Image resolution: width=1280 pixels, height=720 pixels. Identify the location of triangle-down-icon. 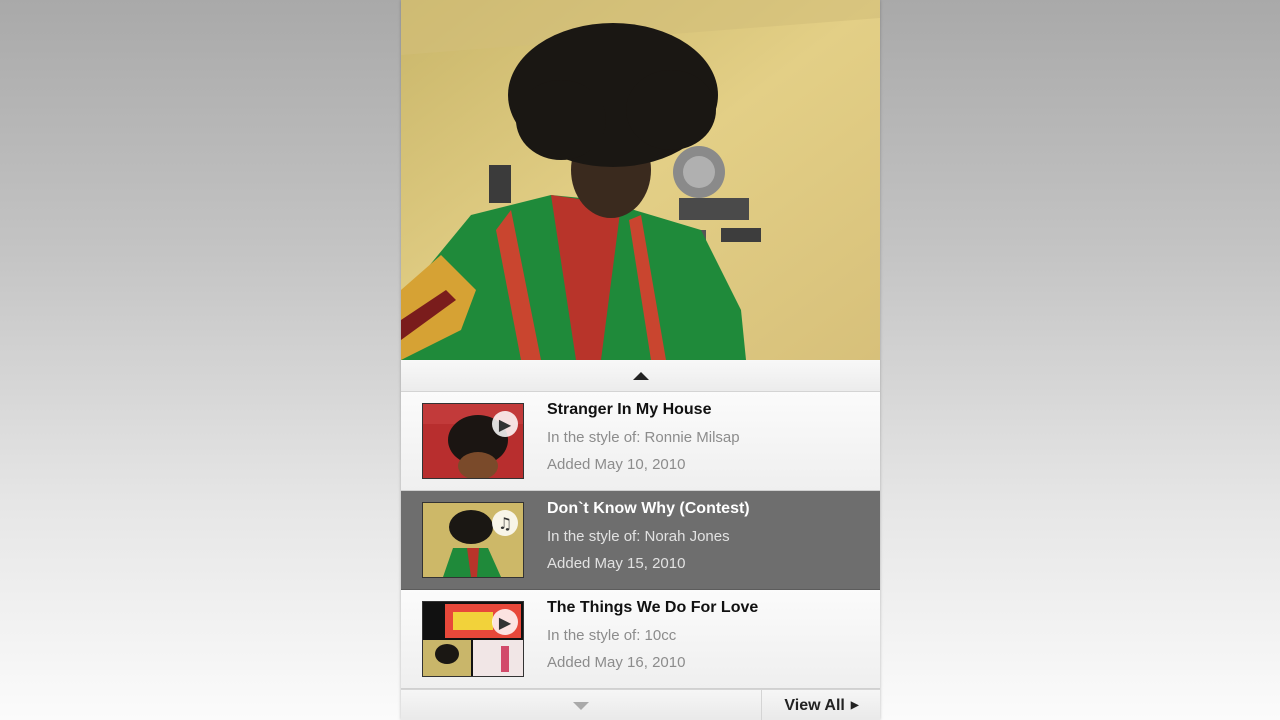
(581, 705).